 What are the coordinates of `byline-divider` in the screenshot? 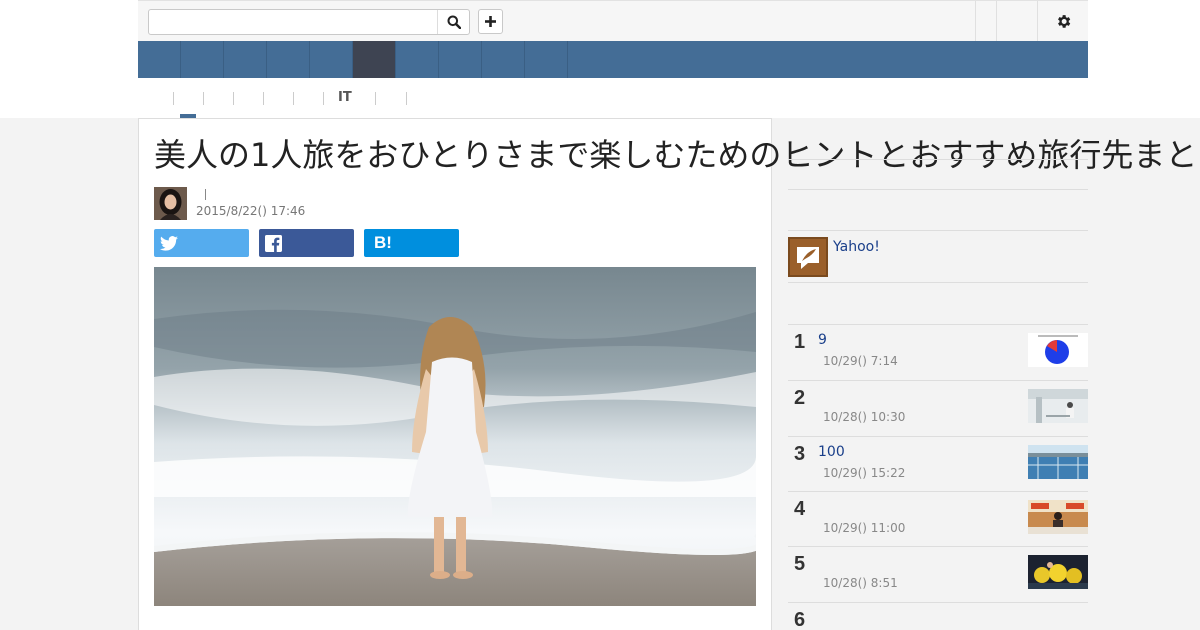 It's located at (205, 194).